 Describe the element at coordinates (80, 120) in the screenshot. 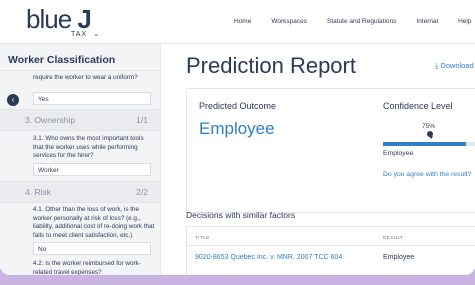

I see `section-ownership: 3. Ownership 1/1` at that location.